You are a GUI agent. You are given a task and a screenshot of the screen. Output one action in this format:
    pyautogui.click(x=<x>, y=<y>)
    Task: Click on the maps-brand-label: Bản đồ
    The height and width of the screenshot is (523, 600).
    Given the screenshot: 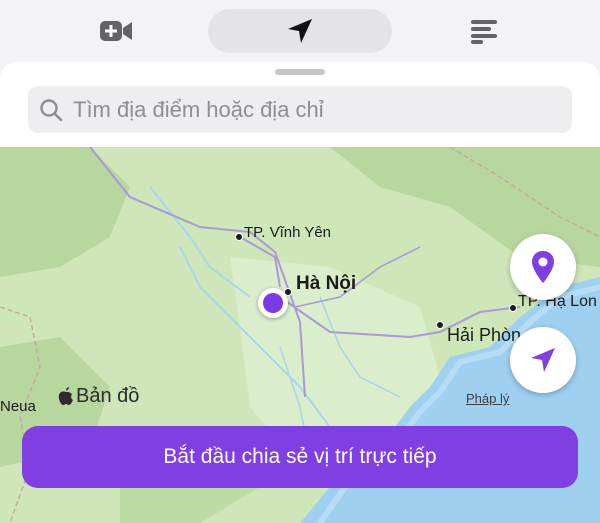 What is the action you would take?
    pyautogui.click(x=108, y=396)
    